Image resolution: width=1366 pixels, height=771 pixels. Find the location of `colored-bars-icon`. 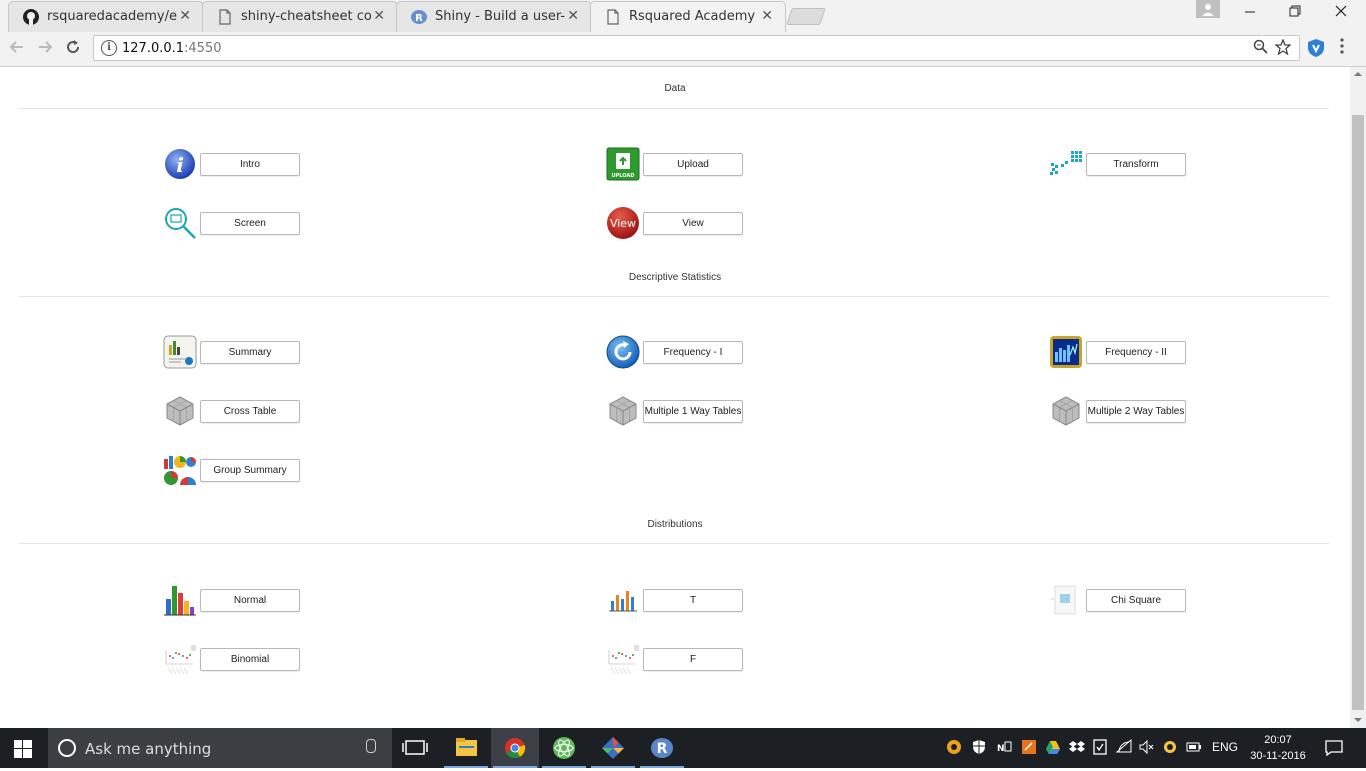

colored-bars-icon is located at coordinates (180, 601).